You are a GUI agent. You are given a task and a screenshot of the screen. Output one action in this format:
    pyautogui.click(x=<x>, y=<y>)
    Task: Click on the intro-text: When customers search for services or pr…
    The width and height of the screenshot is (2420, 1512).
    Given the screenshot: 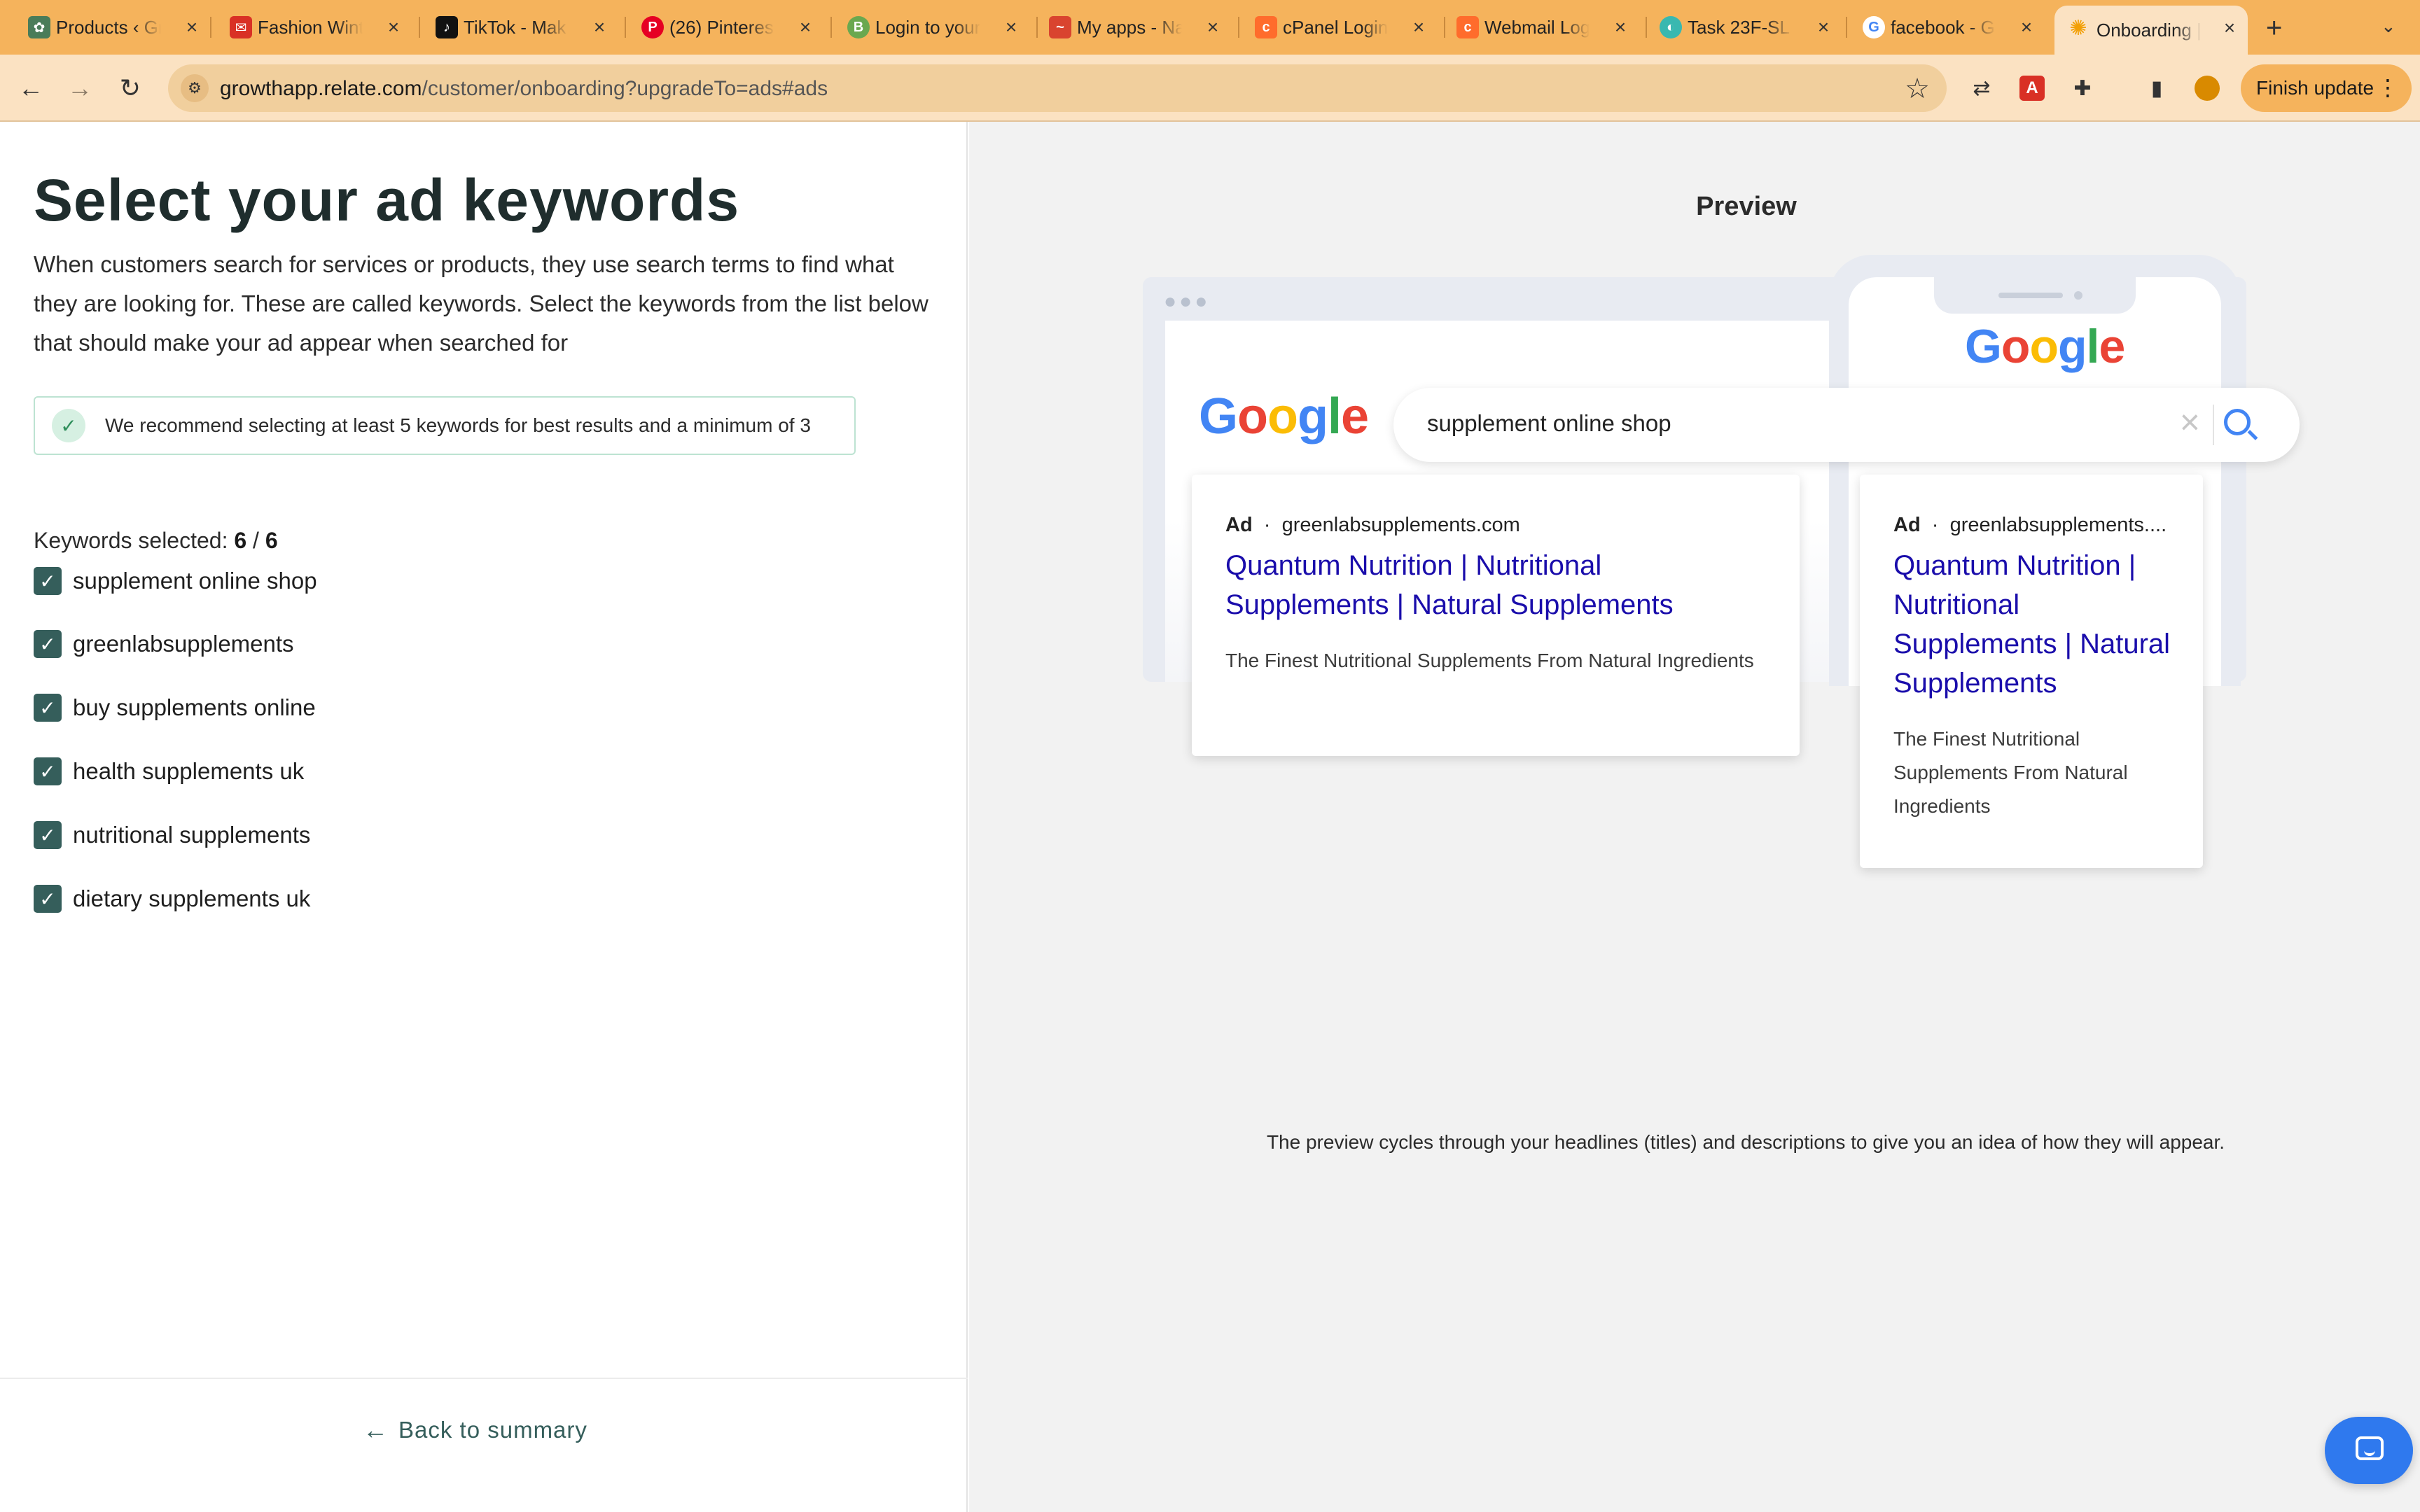 What is the action you would take?
    pyautogui.click(x=481, y=303)
    